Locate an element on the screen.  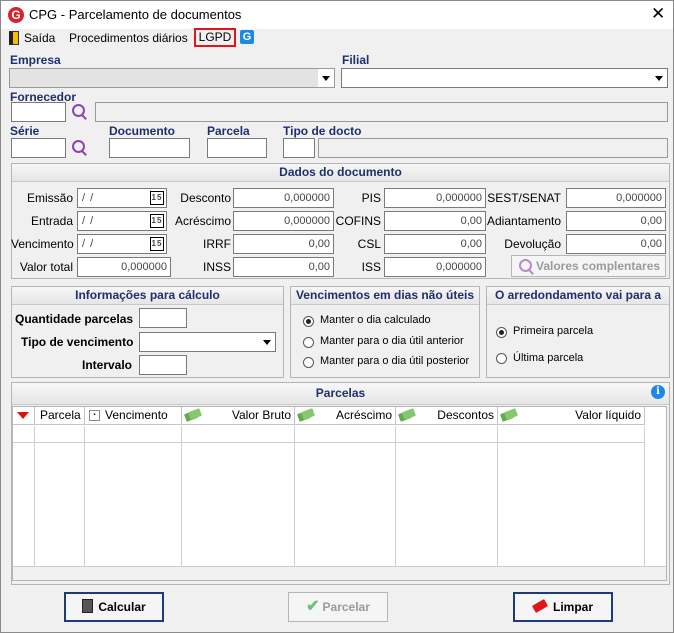
emissao-value: / / is located at coordinates (88, 198).